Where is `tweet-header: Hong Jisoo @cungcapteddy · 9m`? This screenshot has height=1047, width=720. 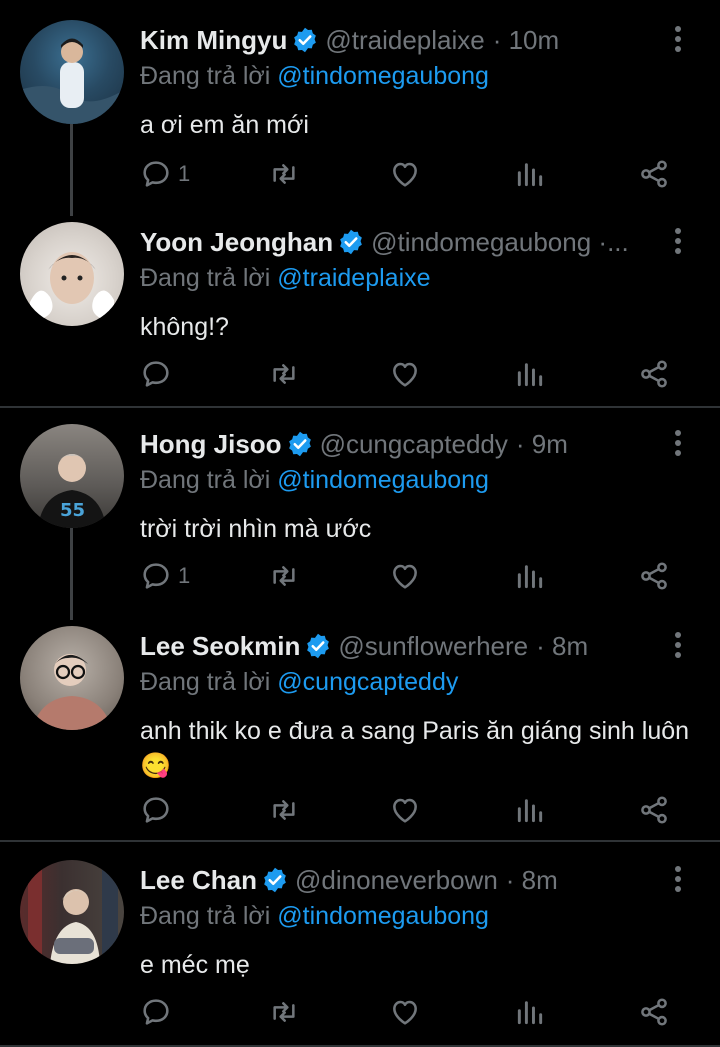 tweet-header: Hong Jisoo @cungcapteddy · 9m is located at coordinates (395, 444).